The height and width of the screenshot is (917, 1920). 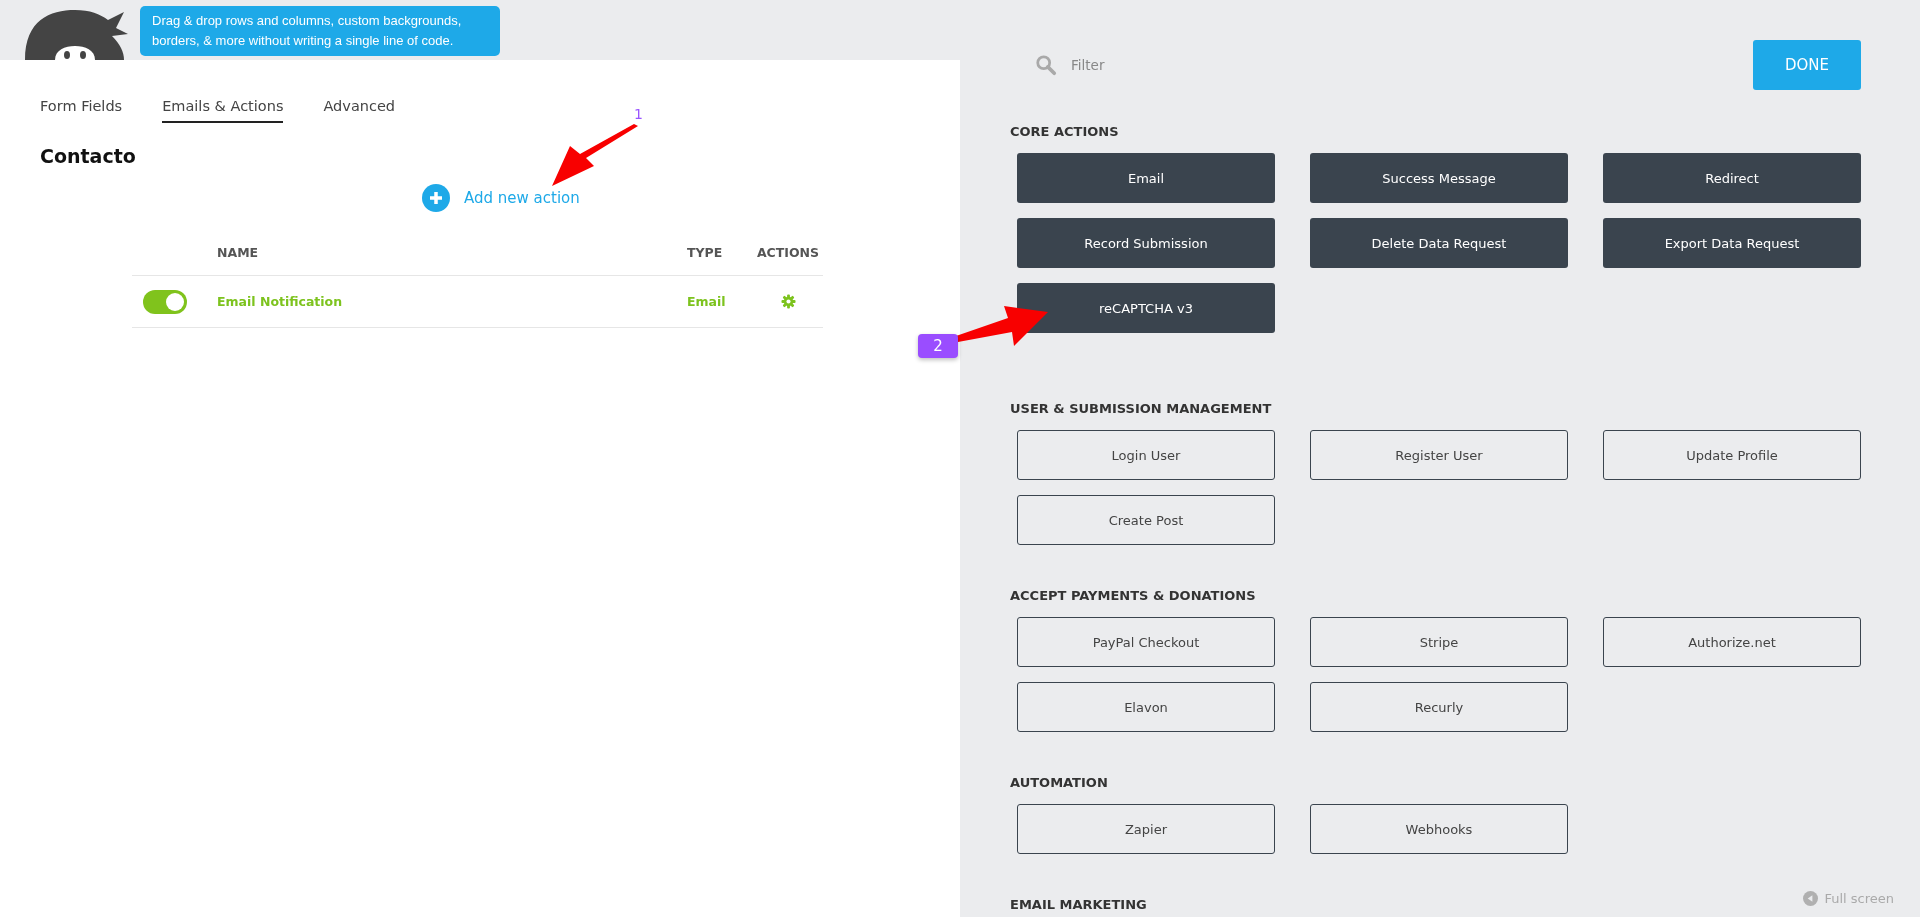 What do you see at coordinates (1439, 642) in the screenshot?
I see `action-button: Stripe` at bounding box center [1439, 642].